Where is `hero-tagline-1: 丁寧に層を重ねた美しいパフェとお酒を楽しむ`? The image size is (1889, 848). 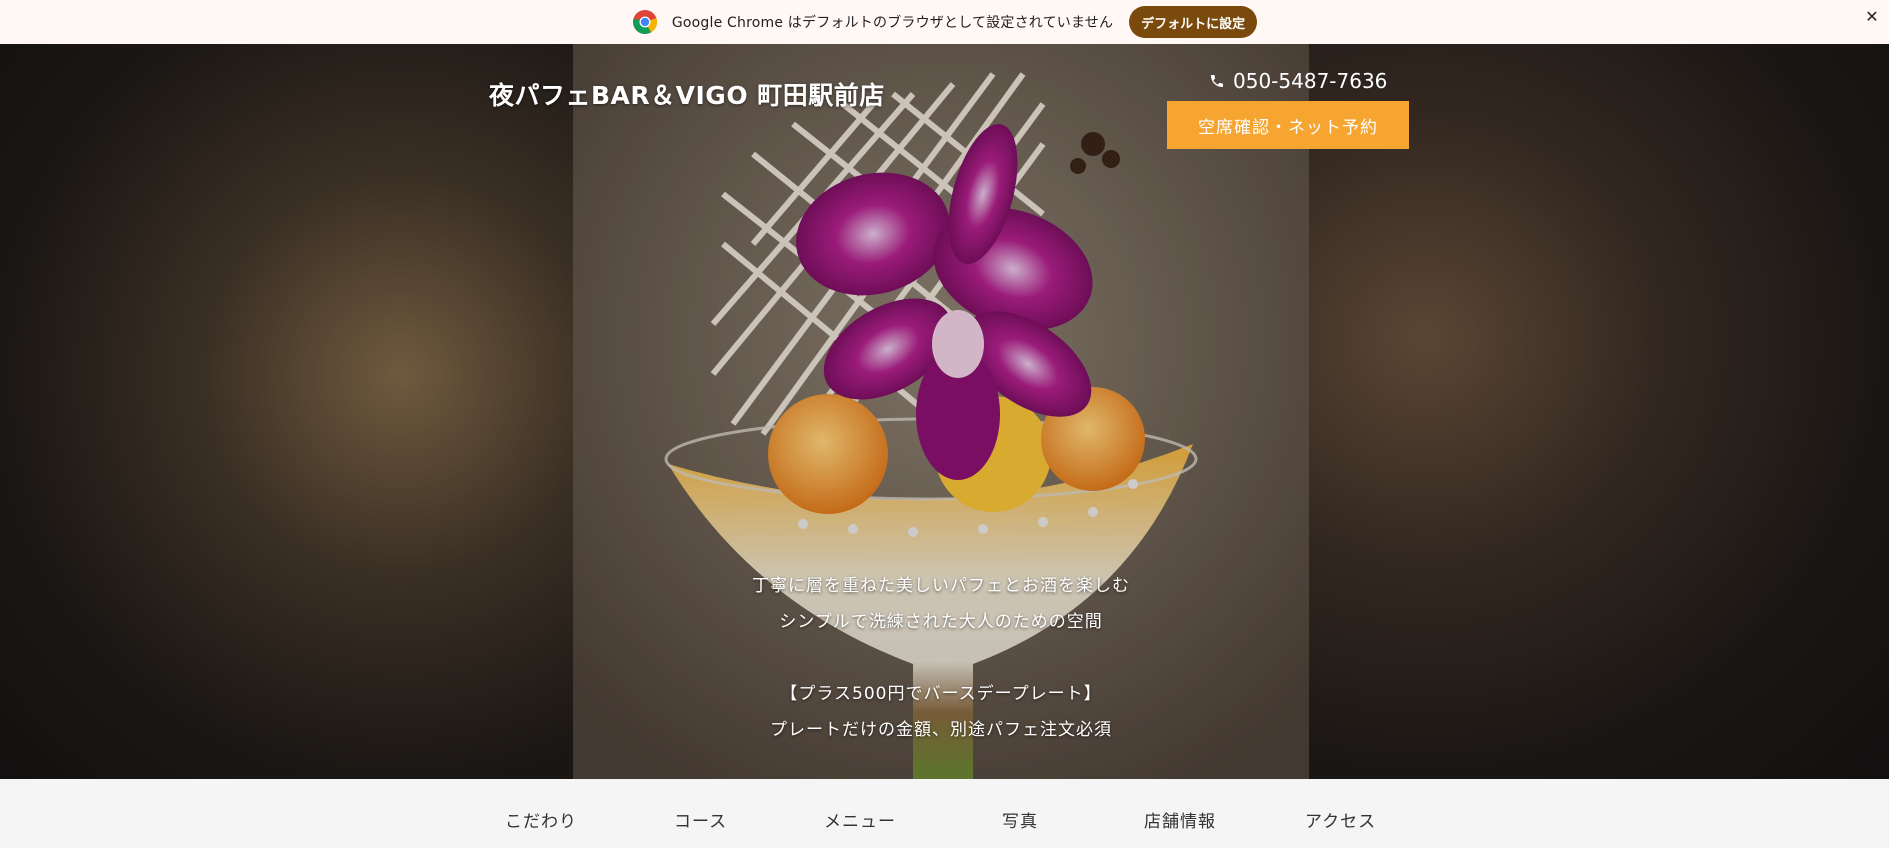
hero-tagline-1: 丁寧に層を重ねた美しいパフェとお酒を楽しむ is located at coordinates (941, 586).